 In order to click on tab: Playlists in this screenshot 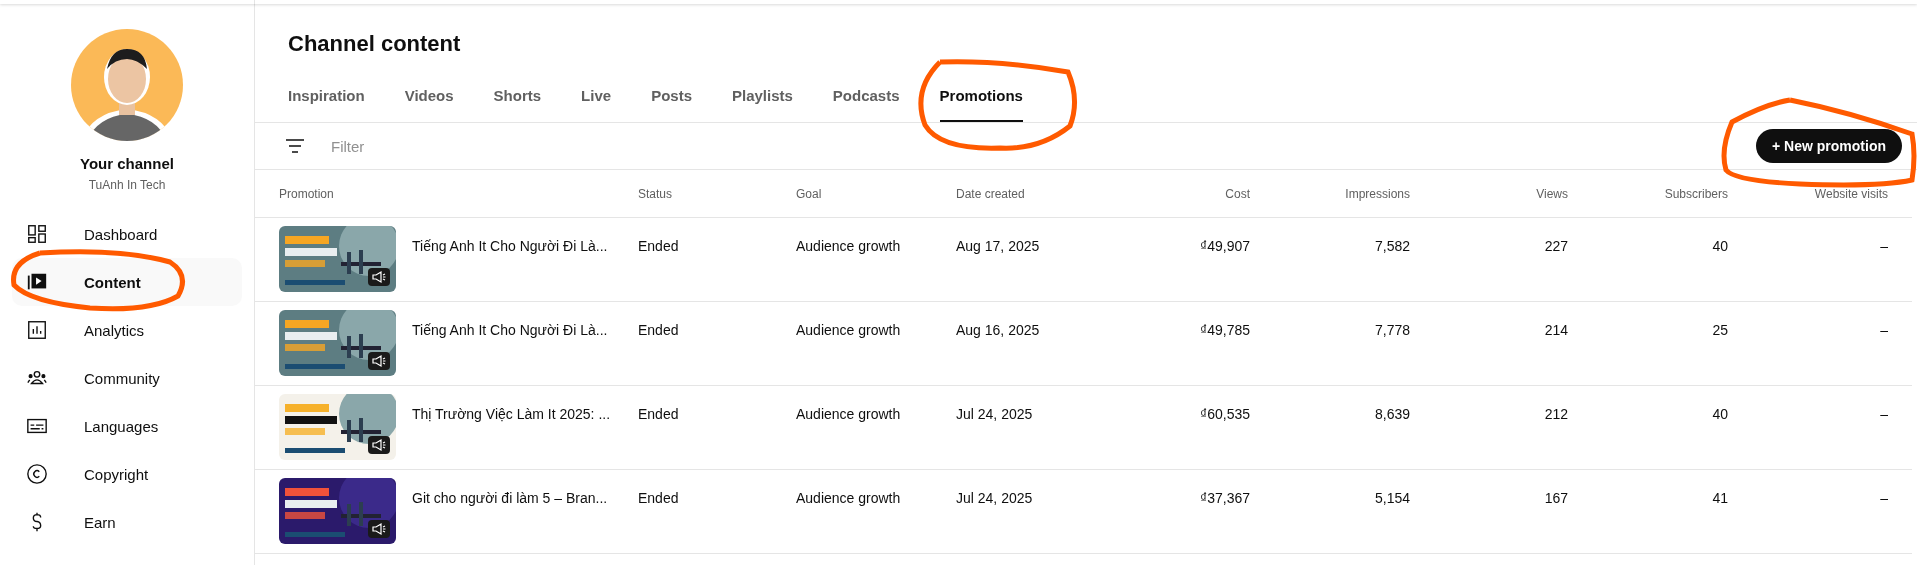, I will do `click(762, 101)`.